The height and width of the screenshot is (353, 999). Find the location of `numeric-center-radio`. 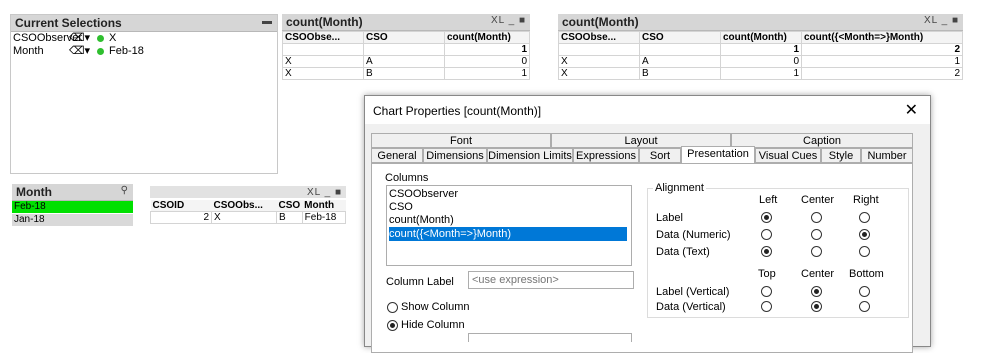

numeric-center-radio is located at coordinates (816, 234).